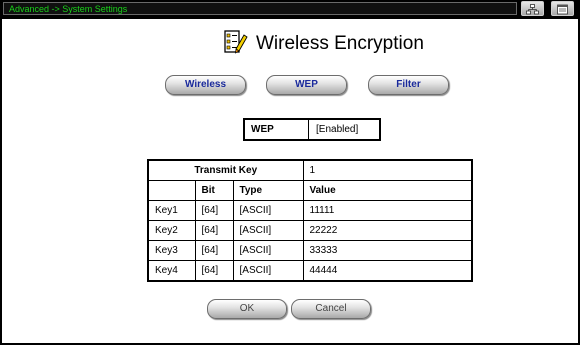 The width and height of the screenshot is (580, 345). I want to click on table-header-row: Bit Type Value, so click(310, 190).